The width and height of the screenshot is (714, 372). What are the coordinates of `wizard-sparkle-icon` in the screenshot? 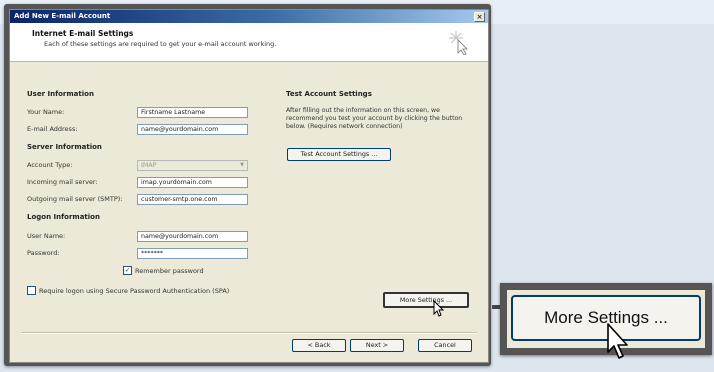 It's located at (458, 43).